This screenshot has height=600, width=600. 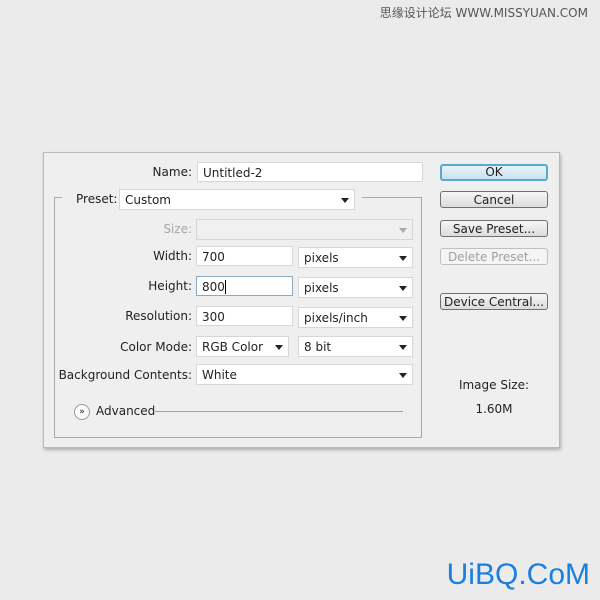 What do you see at coordinates (494, 409) in the screenshot?
I see `image-size-value: 1.60M` at bounding box center [494, 409].